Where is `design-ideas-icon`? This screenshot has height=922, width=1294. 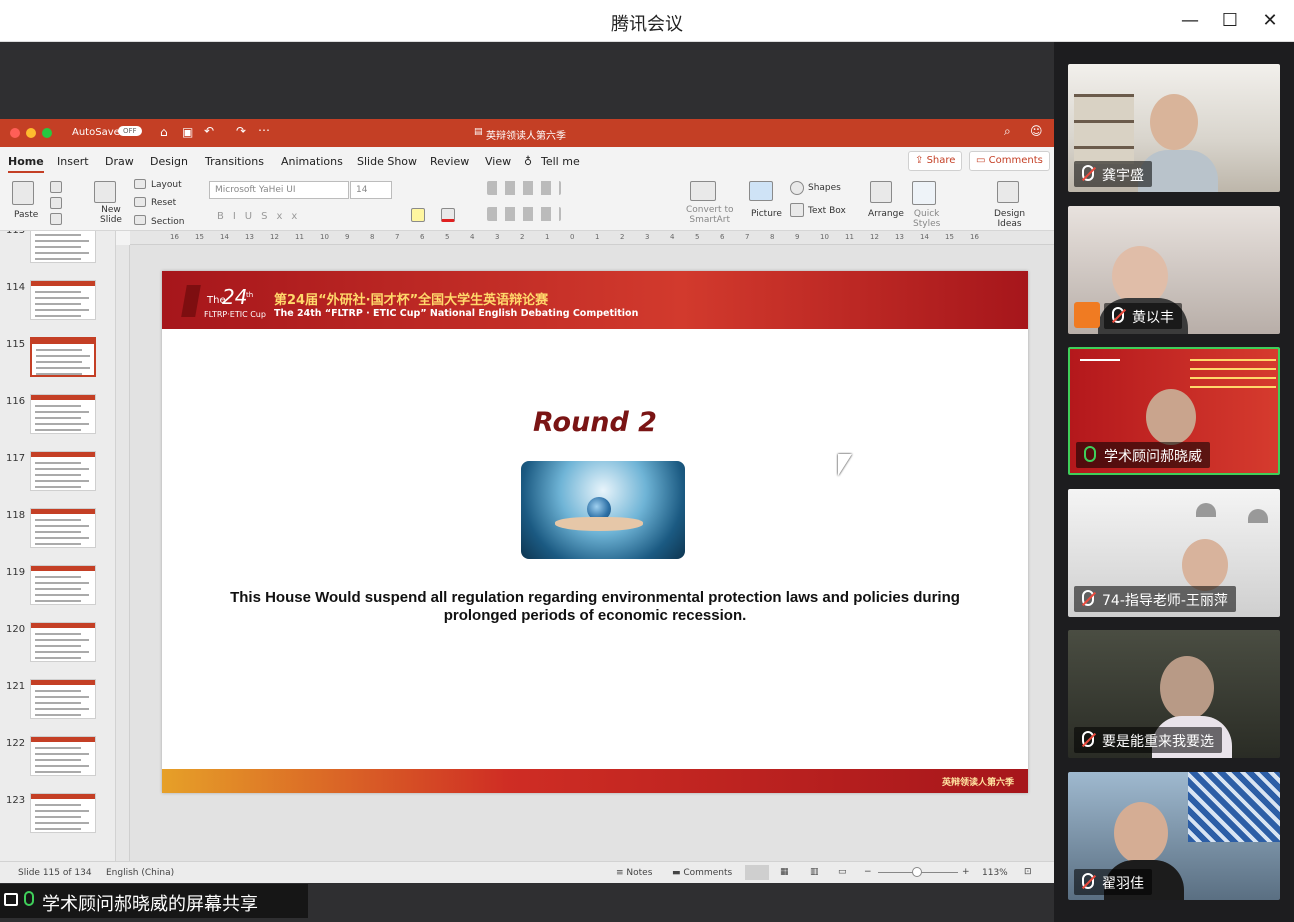 design-ideas-icon is located at coordinates (1008, 192).